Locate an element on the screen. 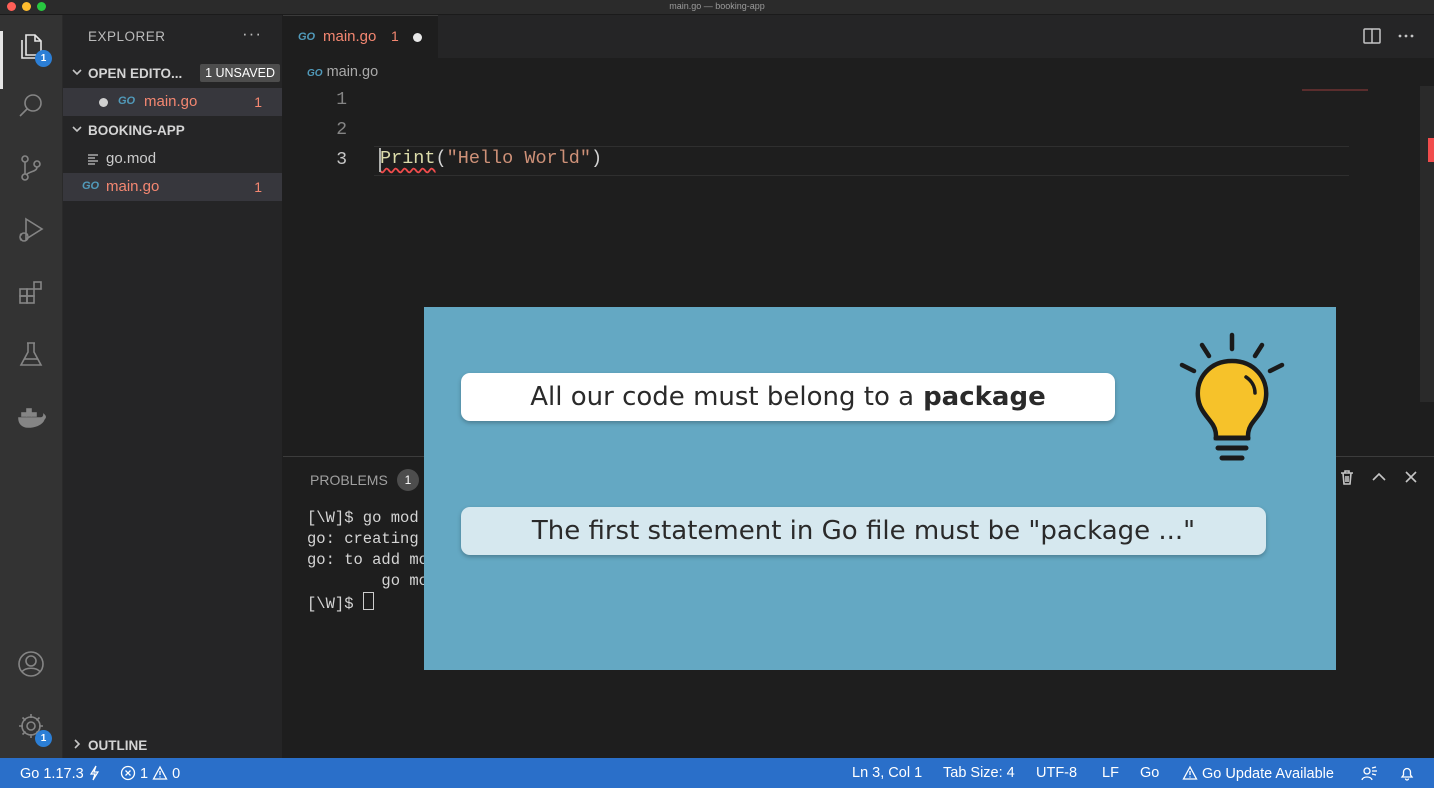  code-line-3: Print("Hello World") is located at coordinates (491, 158).